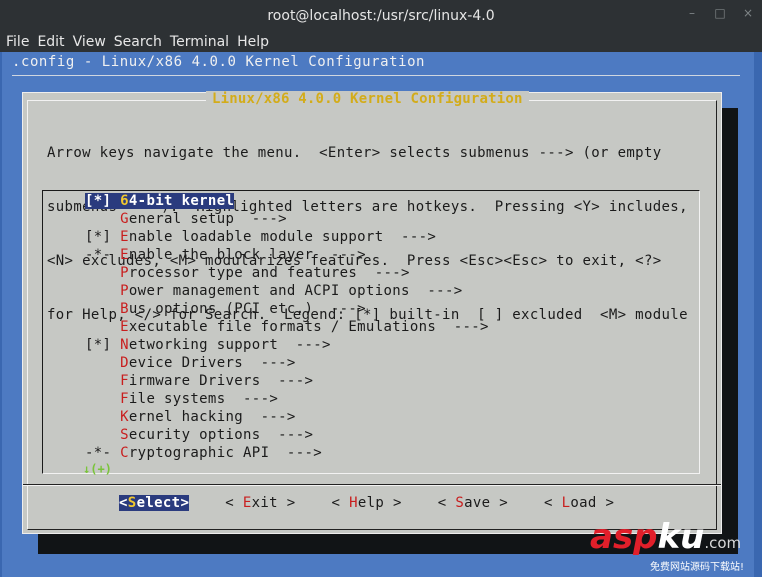 Image resolution: width=762 pixels, height=577 pixels. I want to click on minimize-icon: –, so click(692, 13).